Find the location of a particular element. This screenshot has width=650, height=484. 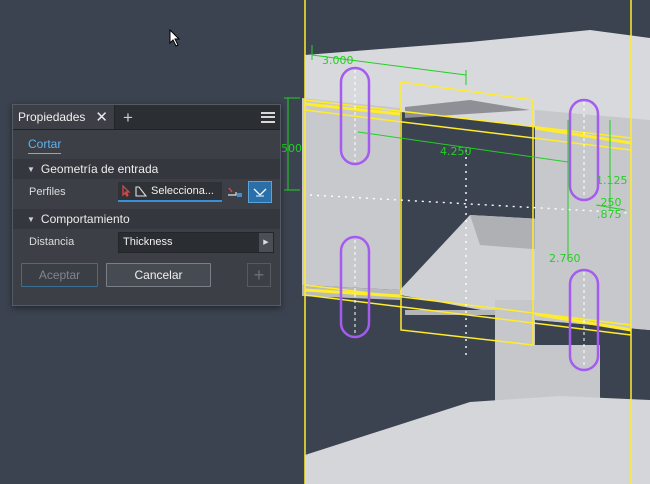

svg-text: .875 is located at coordinates (609, 214).